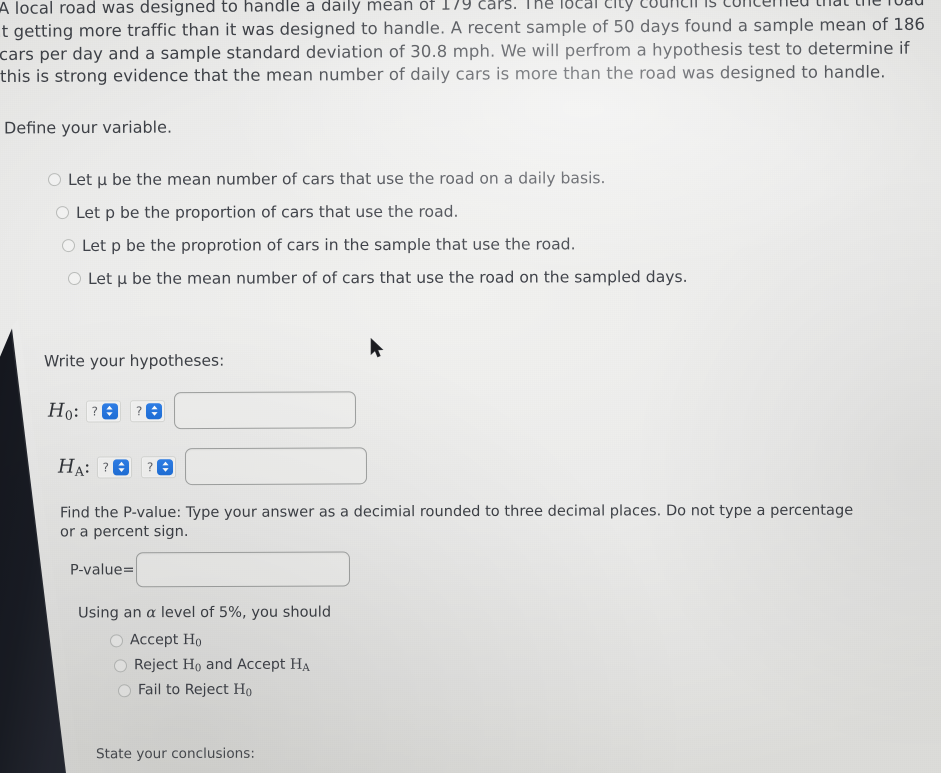  Describe the element at coordinates (79, 471) in the screenshot. I see `alternative-hypothesis-subscript: A` at that location.